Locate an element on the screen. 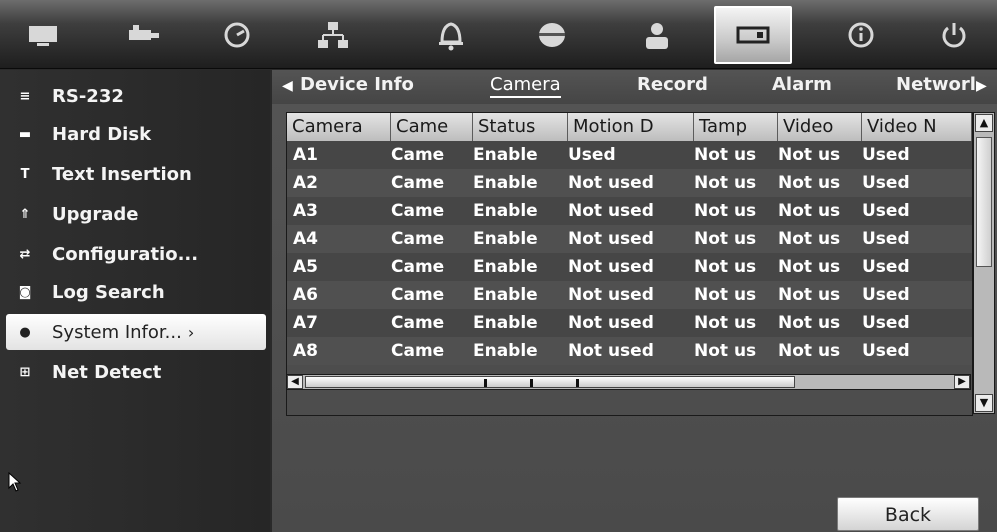 The width and height of the screenshot is (997, 532). tab-alarm: Alarm is located at coordinates (802, 84).